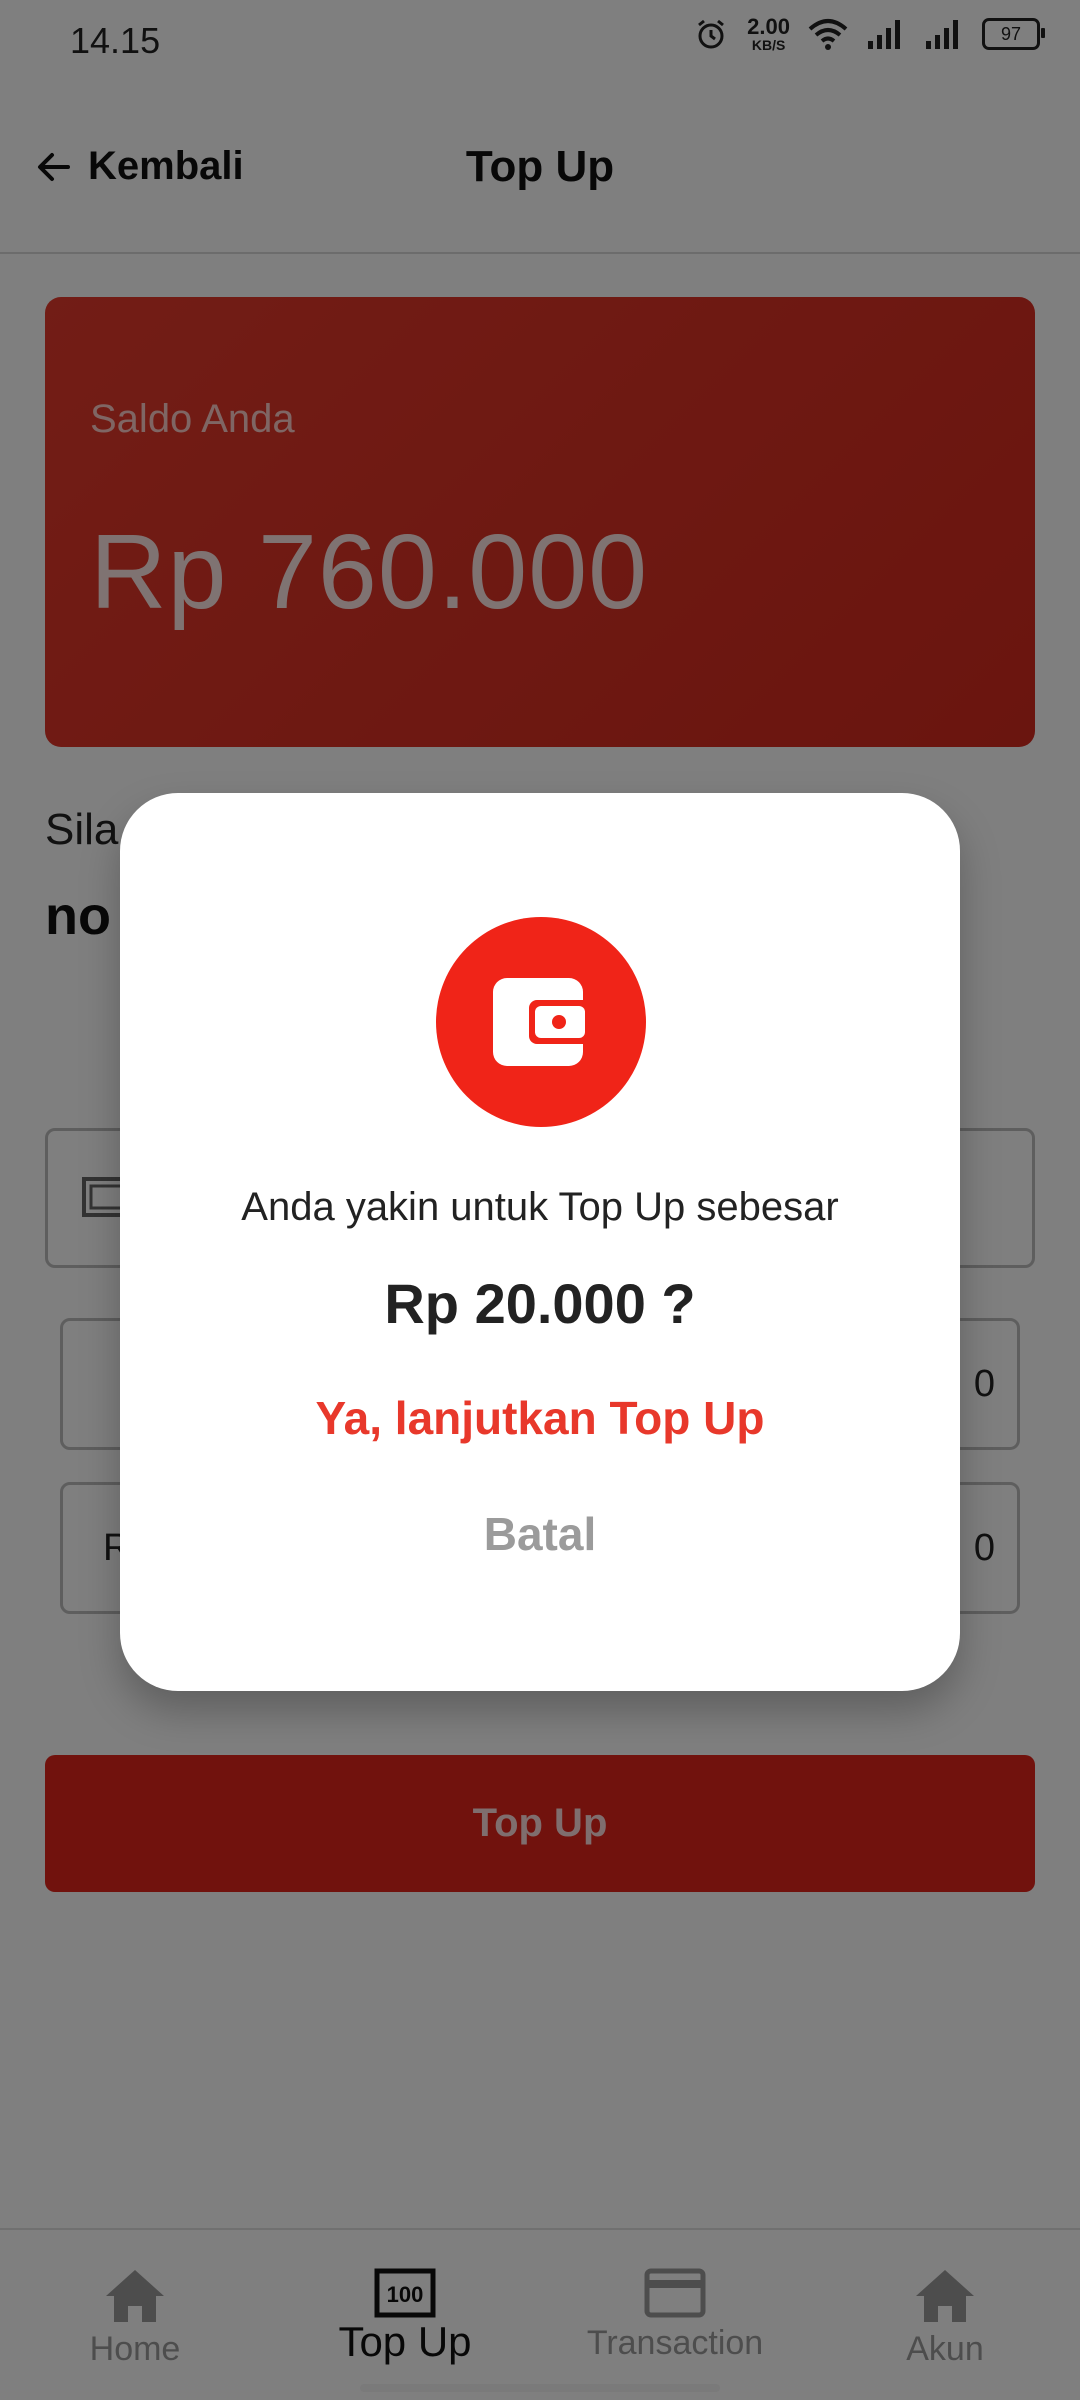  I want to click on dialog-amount: Rp 20.000 ?, so click(540, 1303).